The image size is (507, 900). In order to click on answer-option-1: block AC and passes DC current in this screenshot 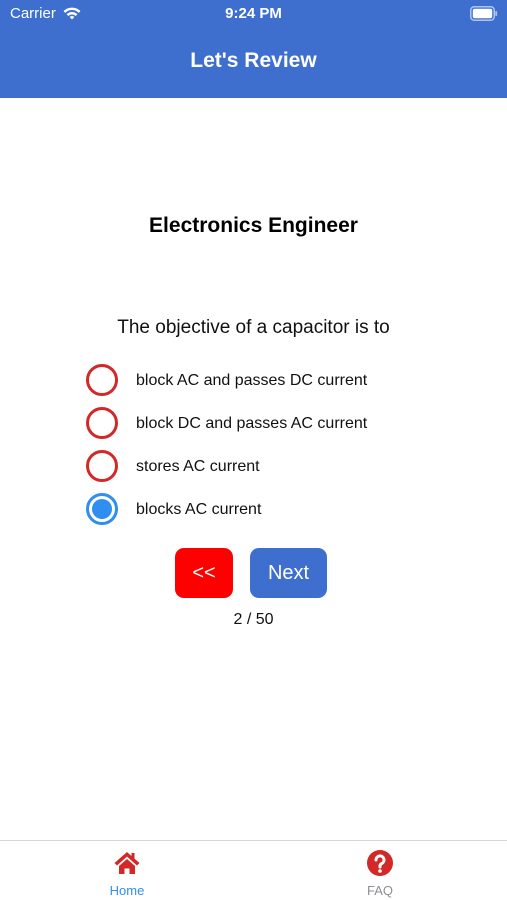, I will do `click(276, 383)`.